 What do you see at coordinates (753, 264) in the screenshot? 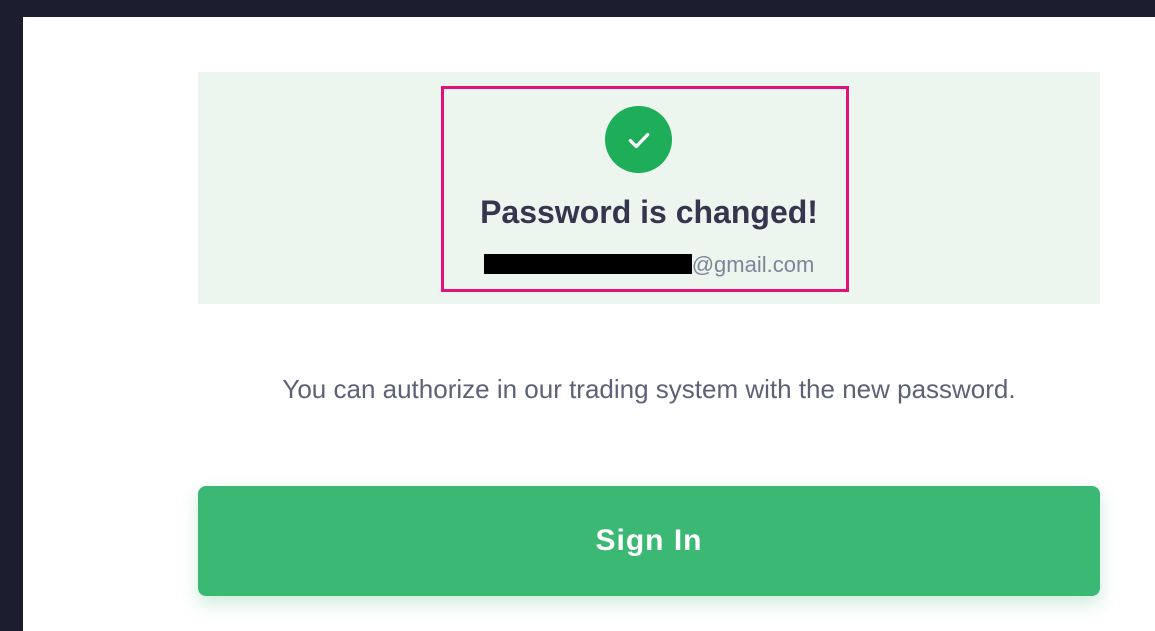
I see `email-suffix: @gmail.com` at bounding box center [753, 264].